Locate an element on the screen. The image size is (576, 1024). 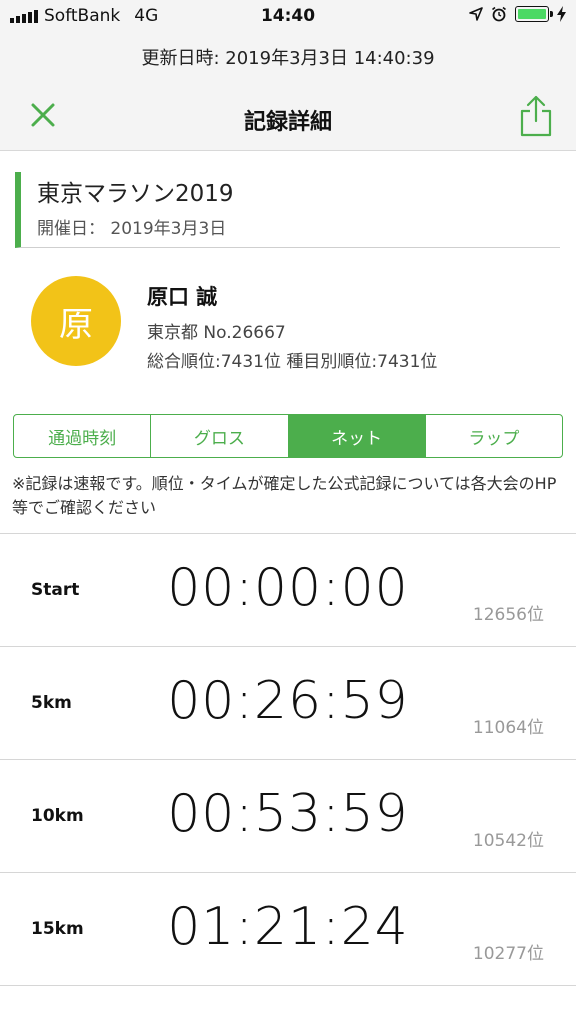
record-tabs: 通過時刻 グロス ネット ラップ is located at coordinates (288, 436).